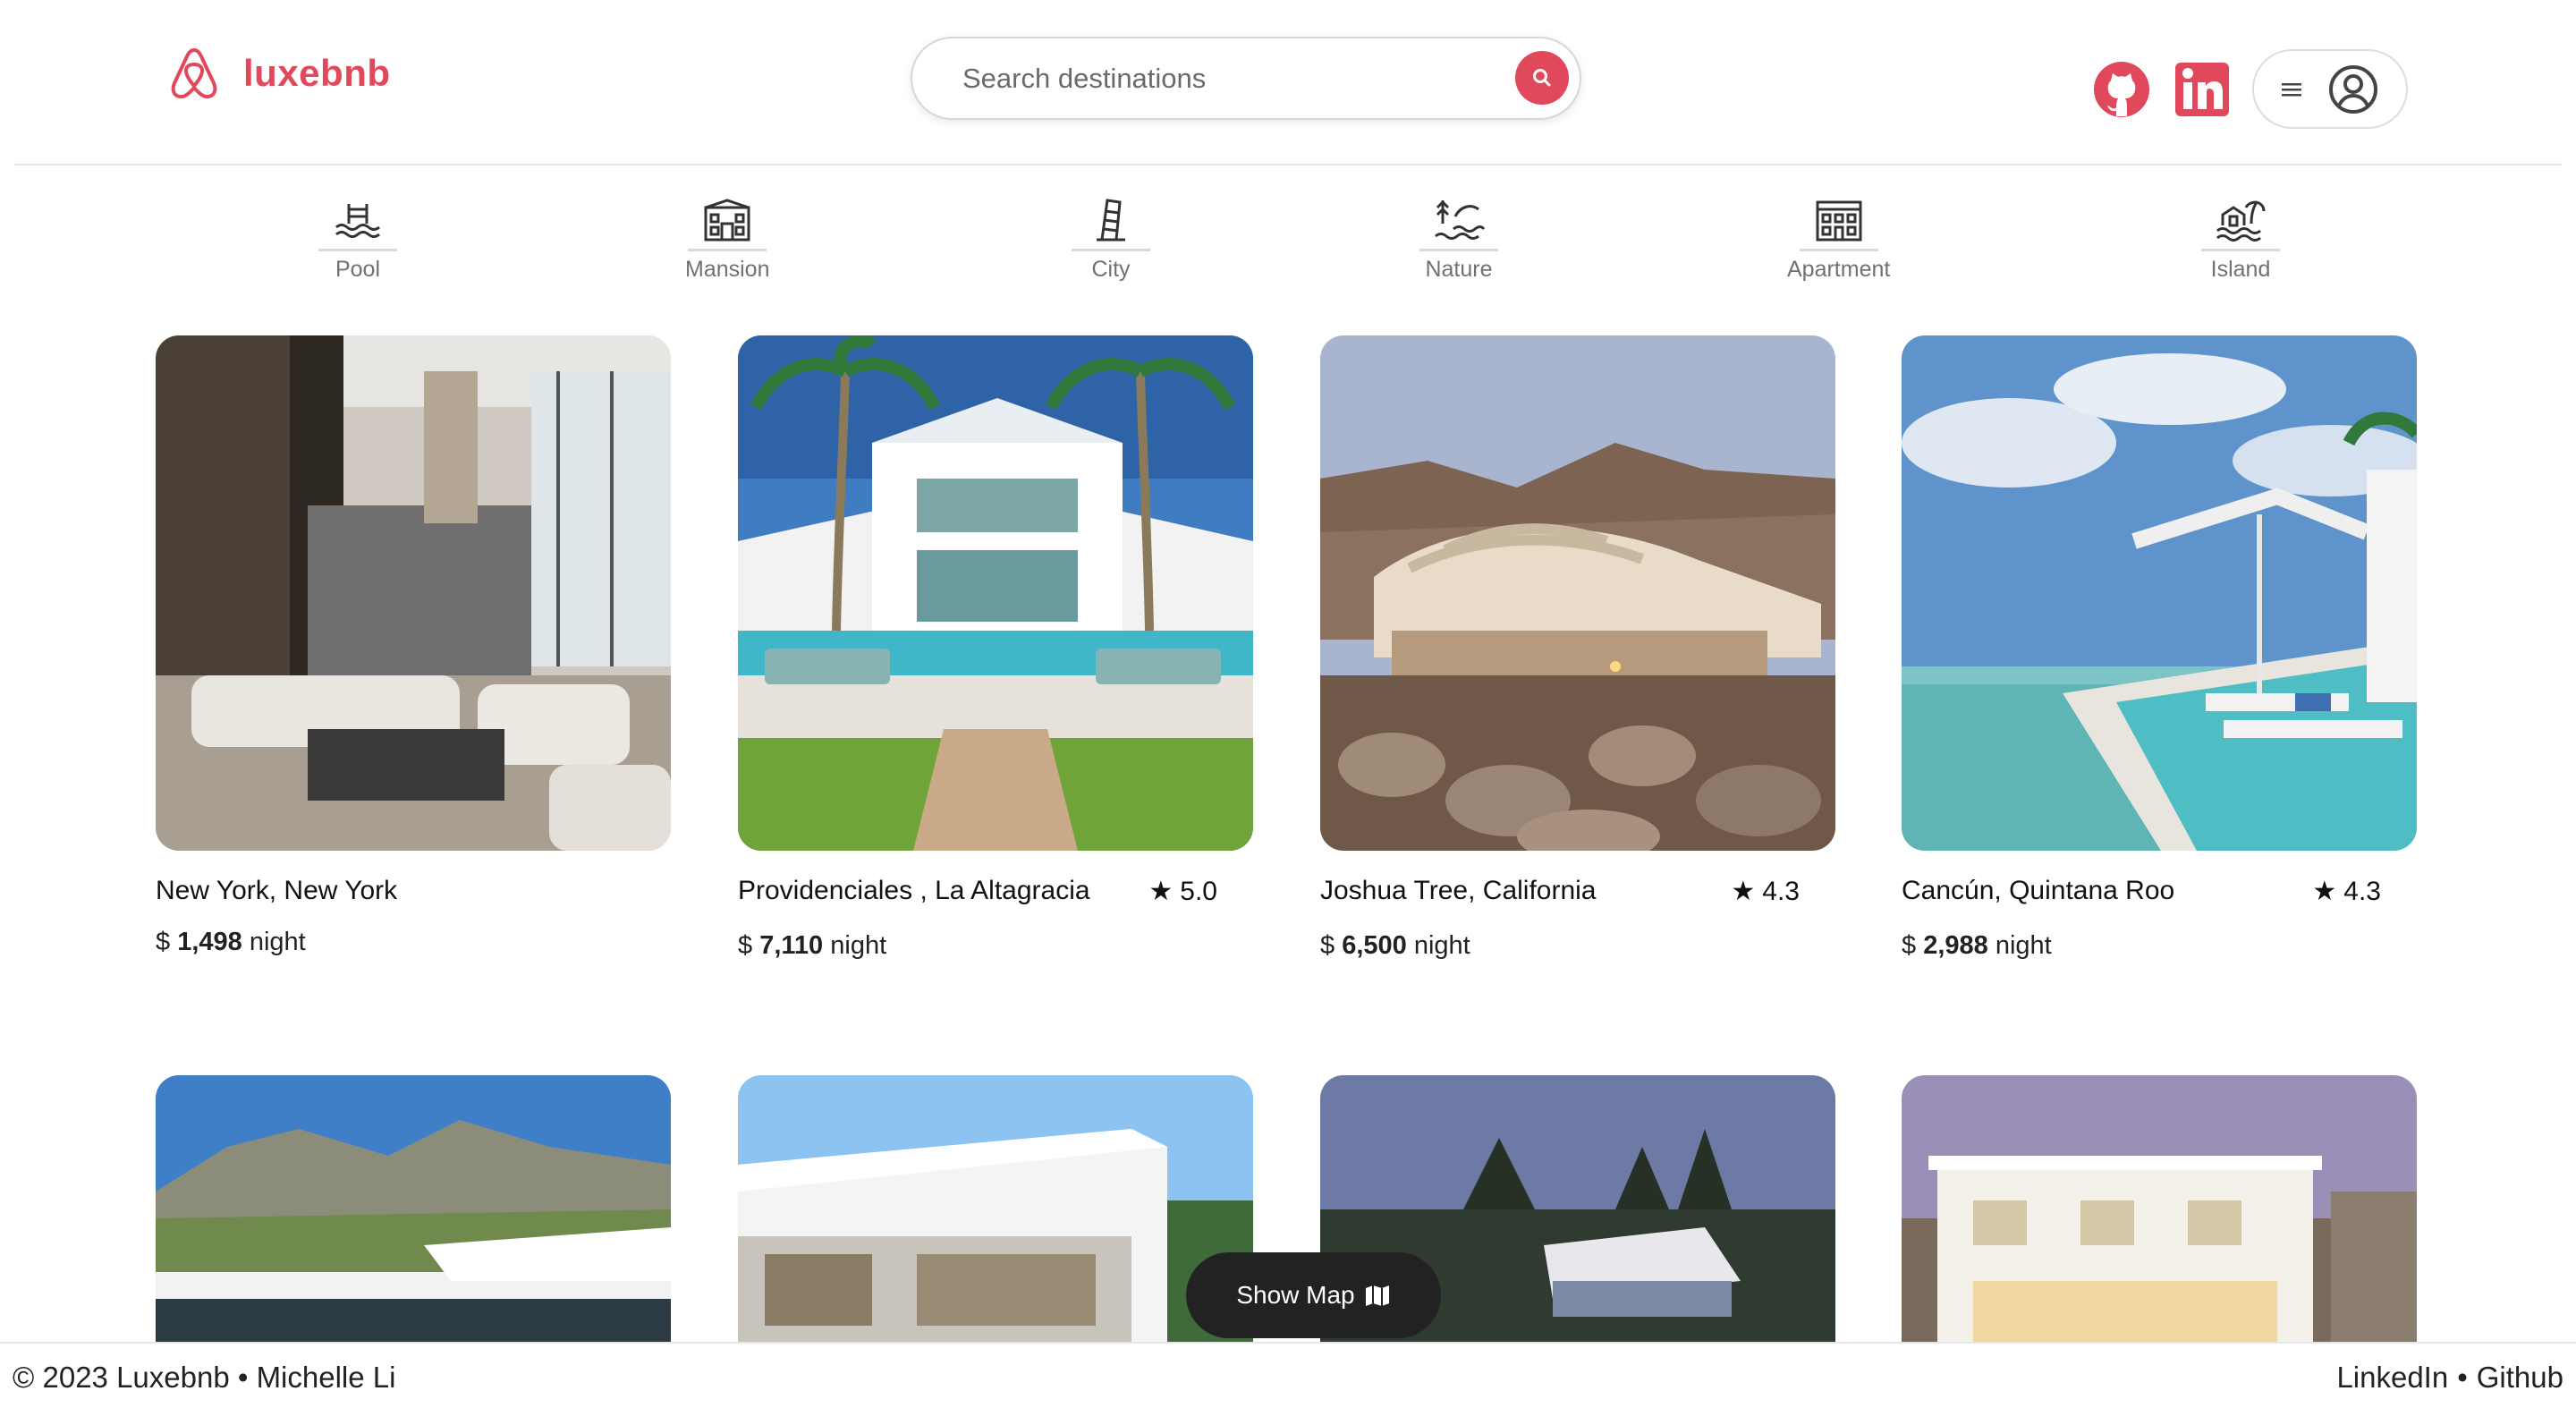 The width and height of the screenshot is (2576, 1408). I want to click on mansion-icon, so click(727, 220).